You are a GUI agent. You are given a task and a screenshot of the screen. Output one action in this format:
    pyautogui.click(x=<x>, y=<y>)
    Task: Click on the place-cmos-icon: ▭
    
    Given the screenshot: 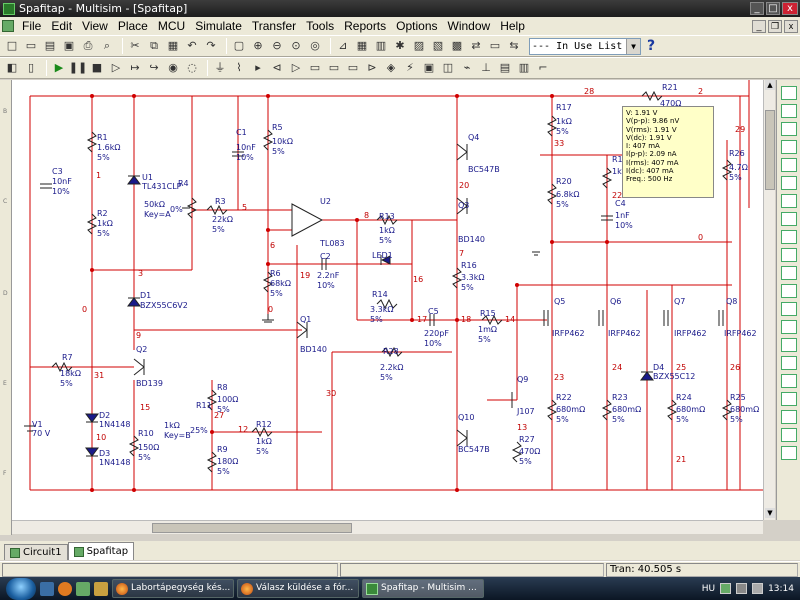 What is the action you would take?
    pyautogui.click(x=334, y=68)
    